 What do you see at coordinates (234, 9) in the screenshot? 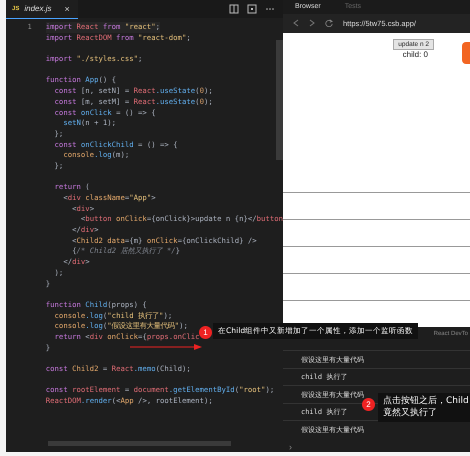
I see `split-icon` at bounding box center [234, 9].